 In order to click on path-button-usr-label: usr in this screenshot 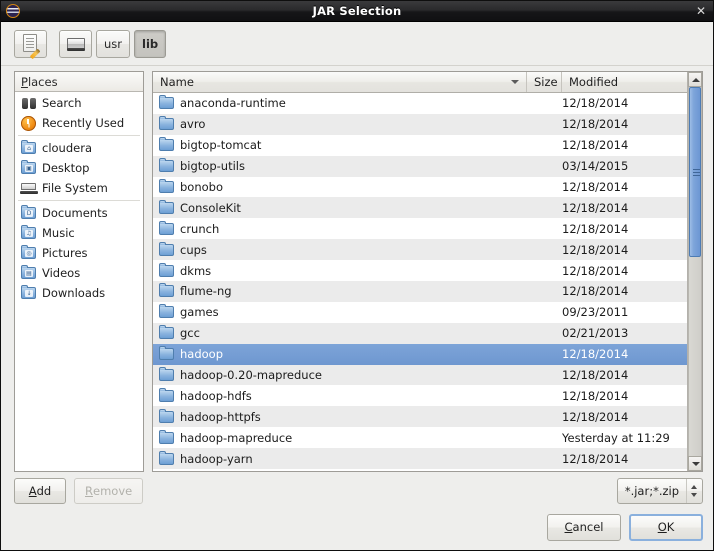, I will do `click(113, 43)`.